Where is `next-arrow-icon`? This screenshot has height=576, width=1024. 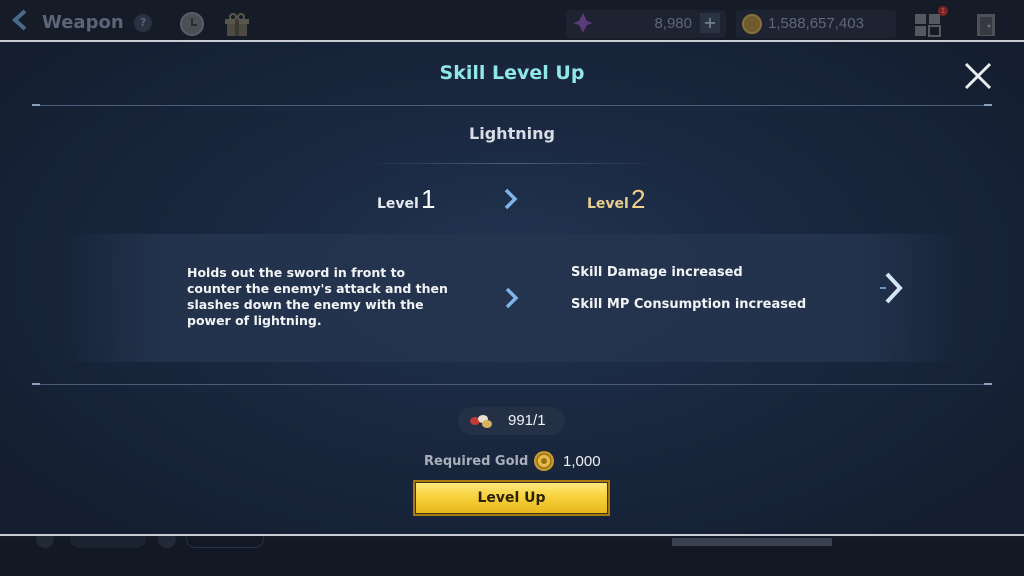 next-arrow-icon is located at coordinates (893, 288).